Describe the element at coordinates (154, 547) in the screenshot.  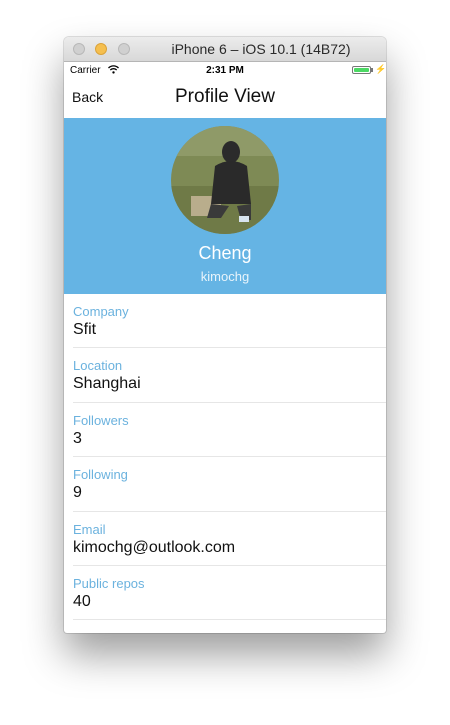
I see `info-value: kimochg@outlook.com` at that location.